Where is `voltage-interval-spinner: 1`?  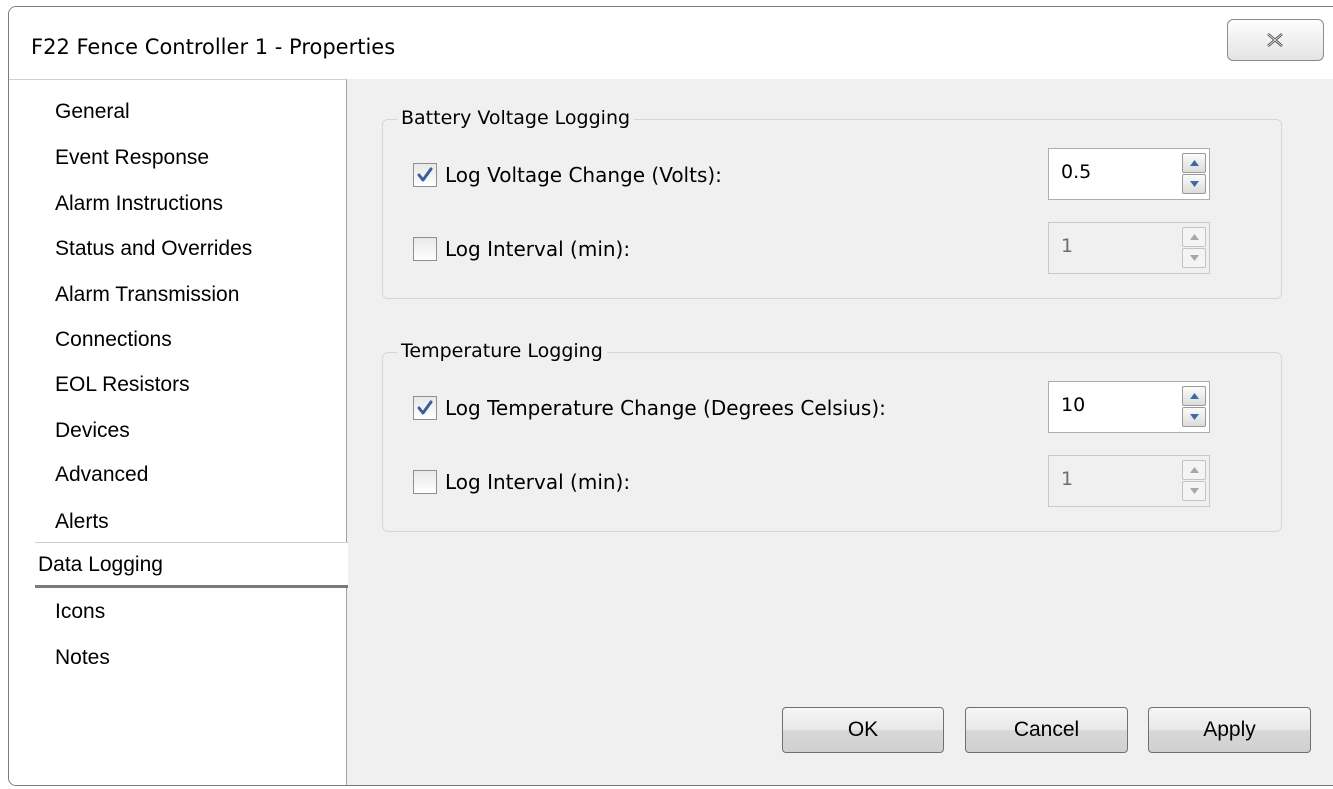 voltage-interval-spinner: 1 is located at coordinates (1129, 248).